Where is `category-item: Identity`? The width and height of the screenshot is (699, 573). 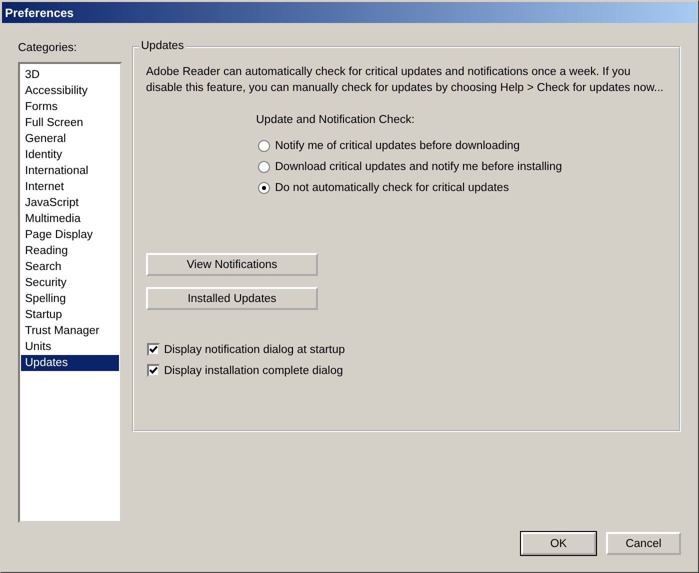 category-item: Identity is located at coordinates (70, 155).